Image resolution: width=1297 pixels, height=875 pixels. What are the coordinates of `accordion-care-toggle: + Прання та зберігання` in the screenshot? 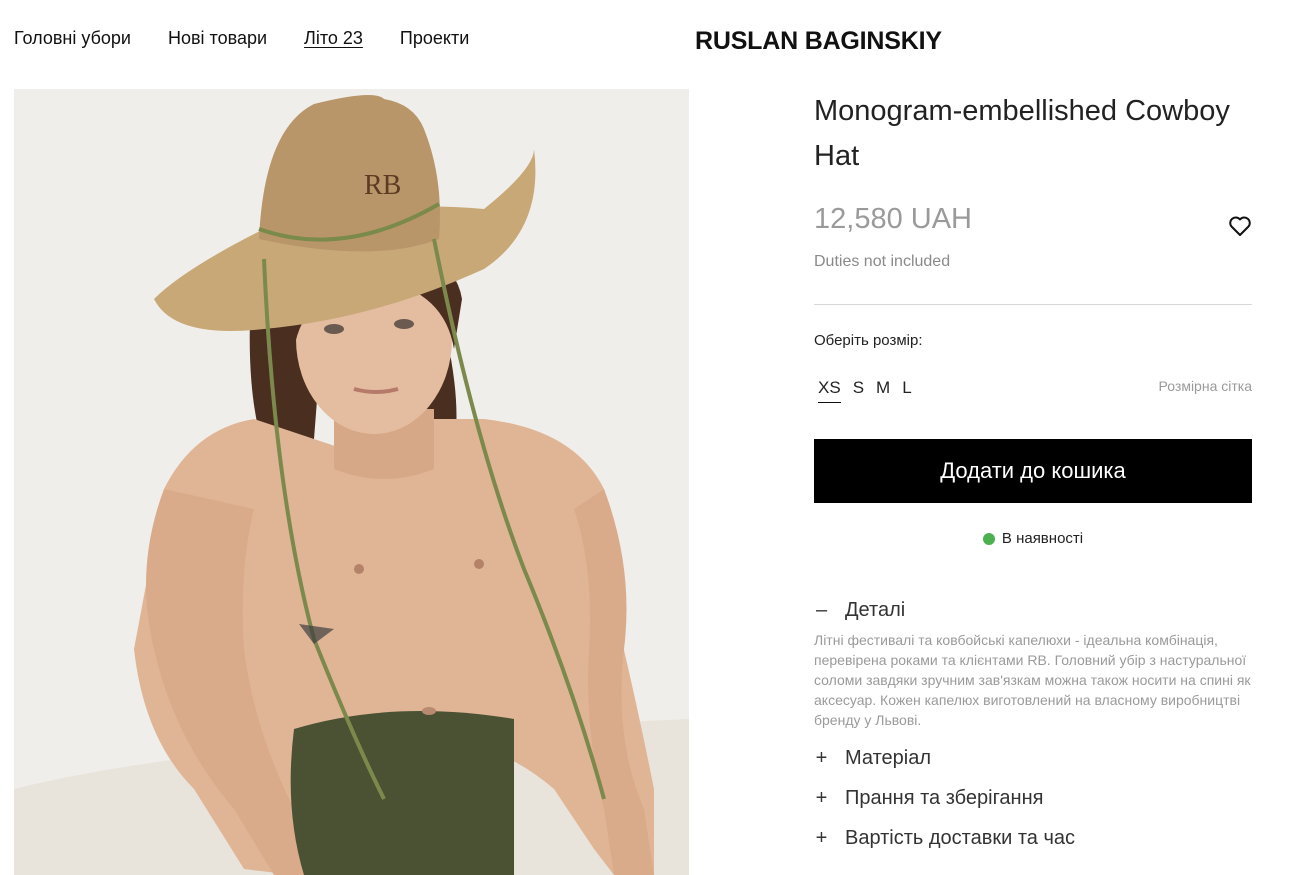 It's located at (1033, 798).